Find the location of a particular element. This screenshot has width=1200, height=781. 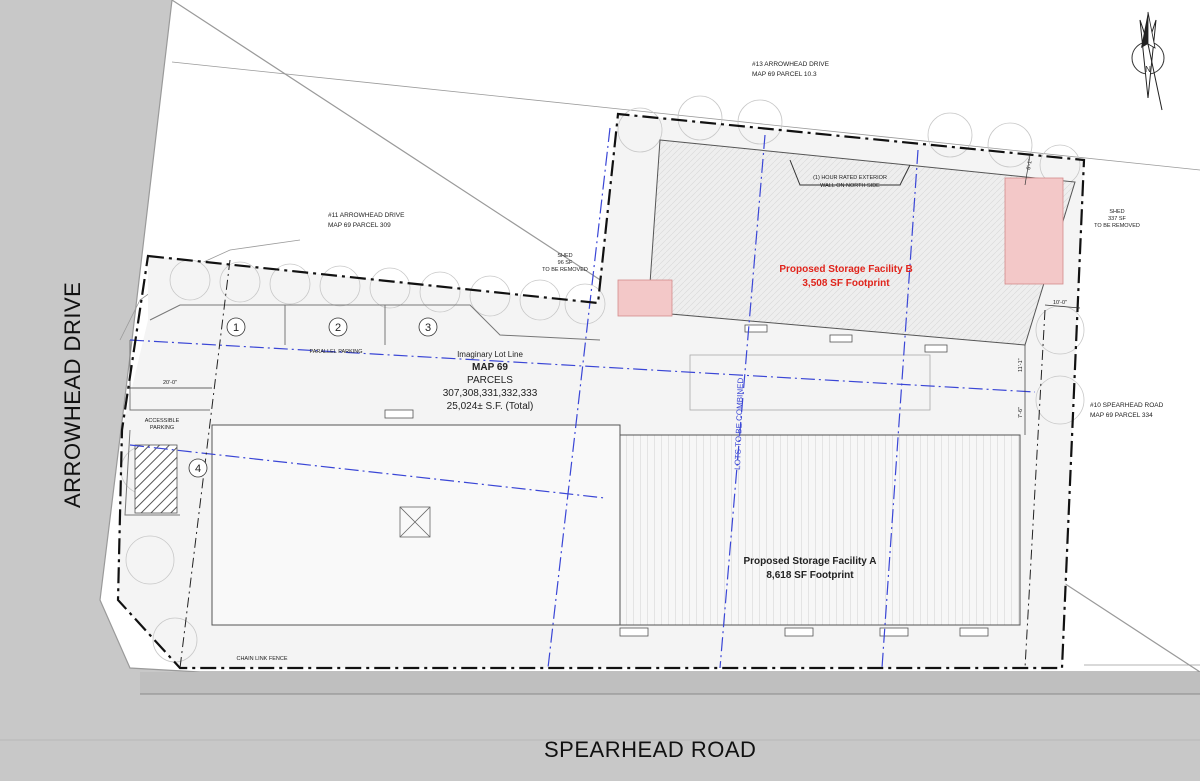

shed-left-note-2: 96 SF is located at coordinates (565, 263).